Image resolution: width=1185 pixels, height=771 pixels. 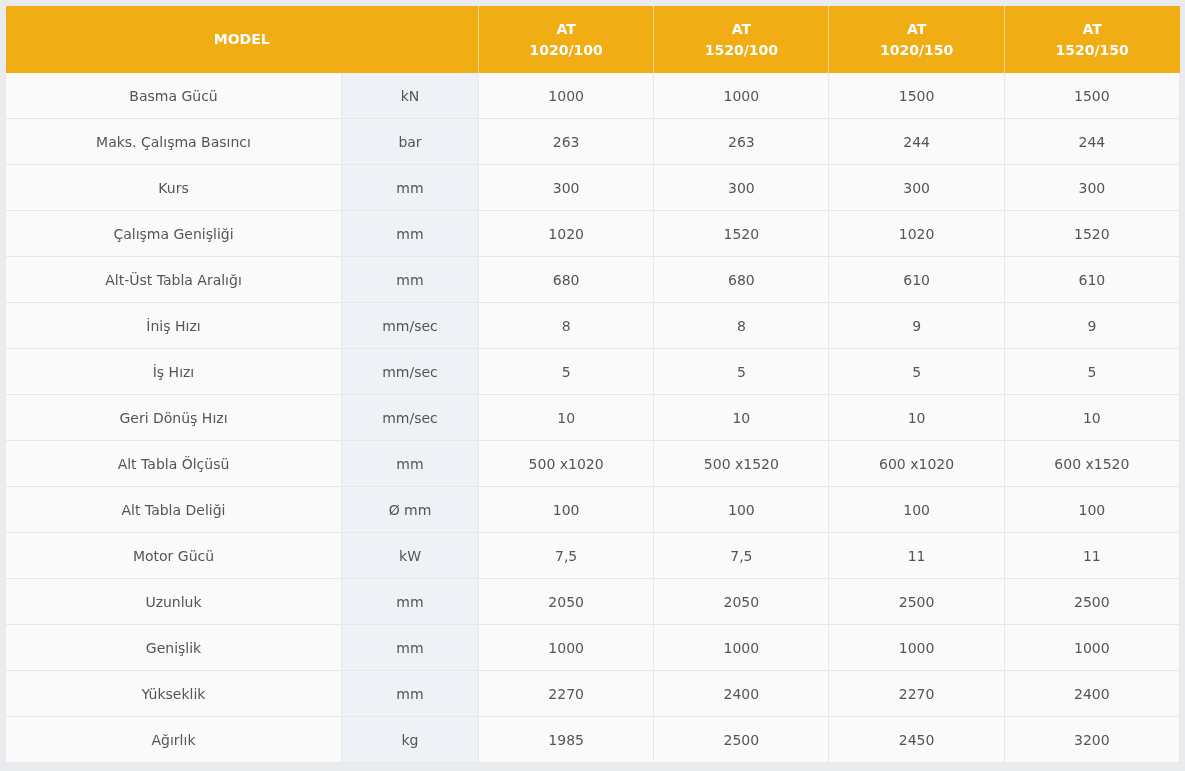 What do you see at coordinates (173, 601) in the screenshot?
I see `table-cell: Uzunluk` at bounding box center [173, 601].